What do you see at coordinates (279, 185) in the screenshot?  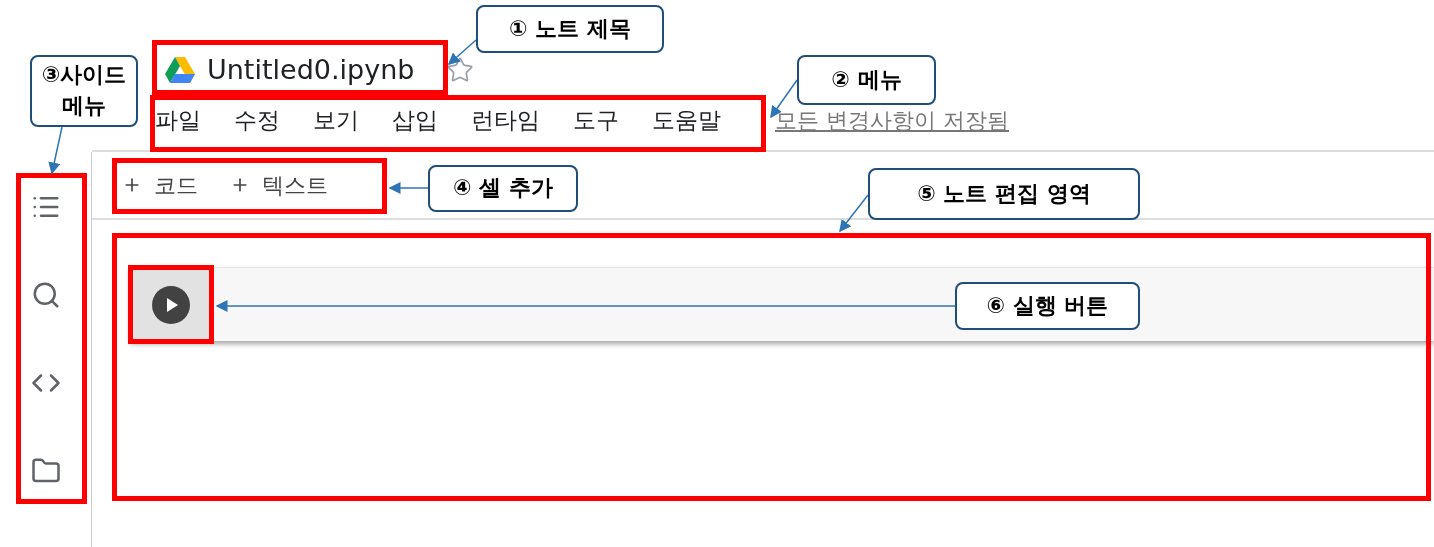 I see `add-cell-button: 텍스트` at bounding box center [279, 185].